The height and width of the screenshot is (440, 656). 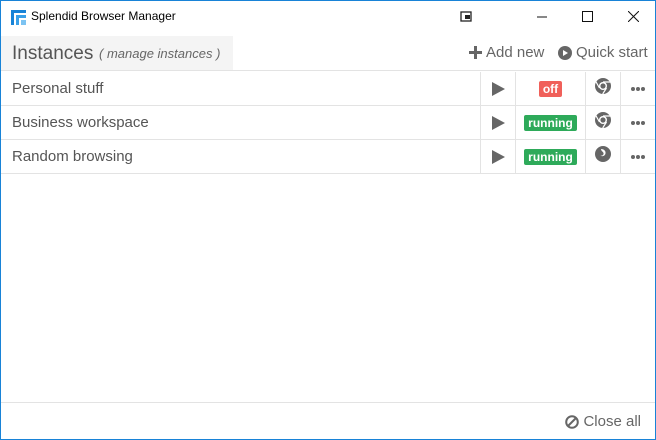 I want to click on maximize-icon, so click(x=587, y=16).